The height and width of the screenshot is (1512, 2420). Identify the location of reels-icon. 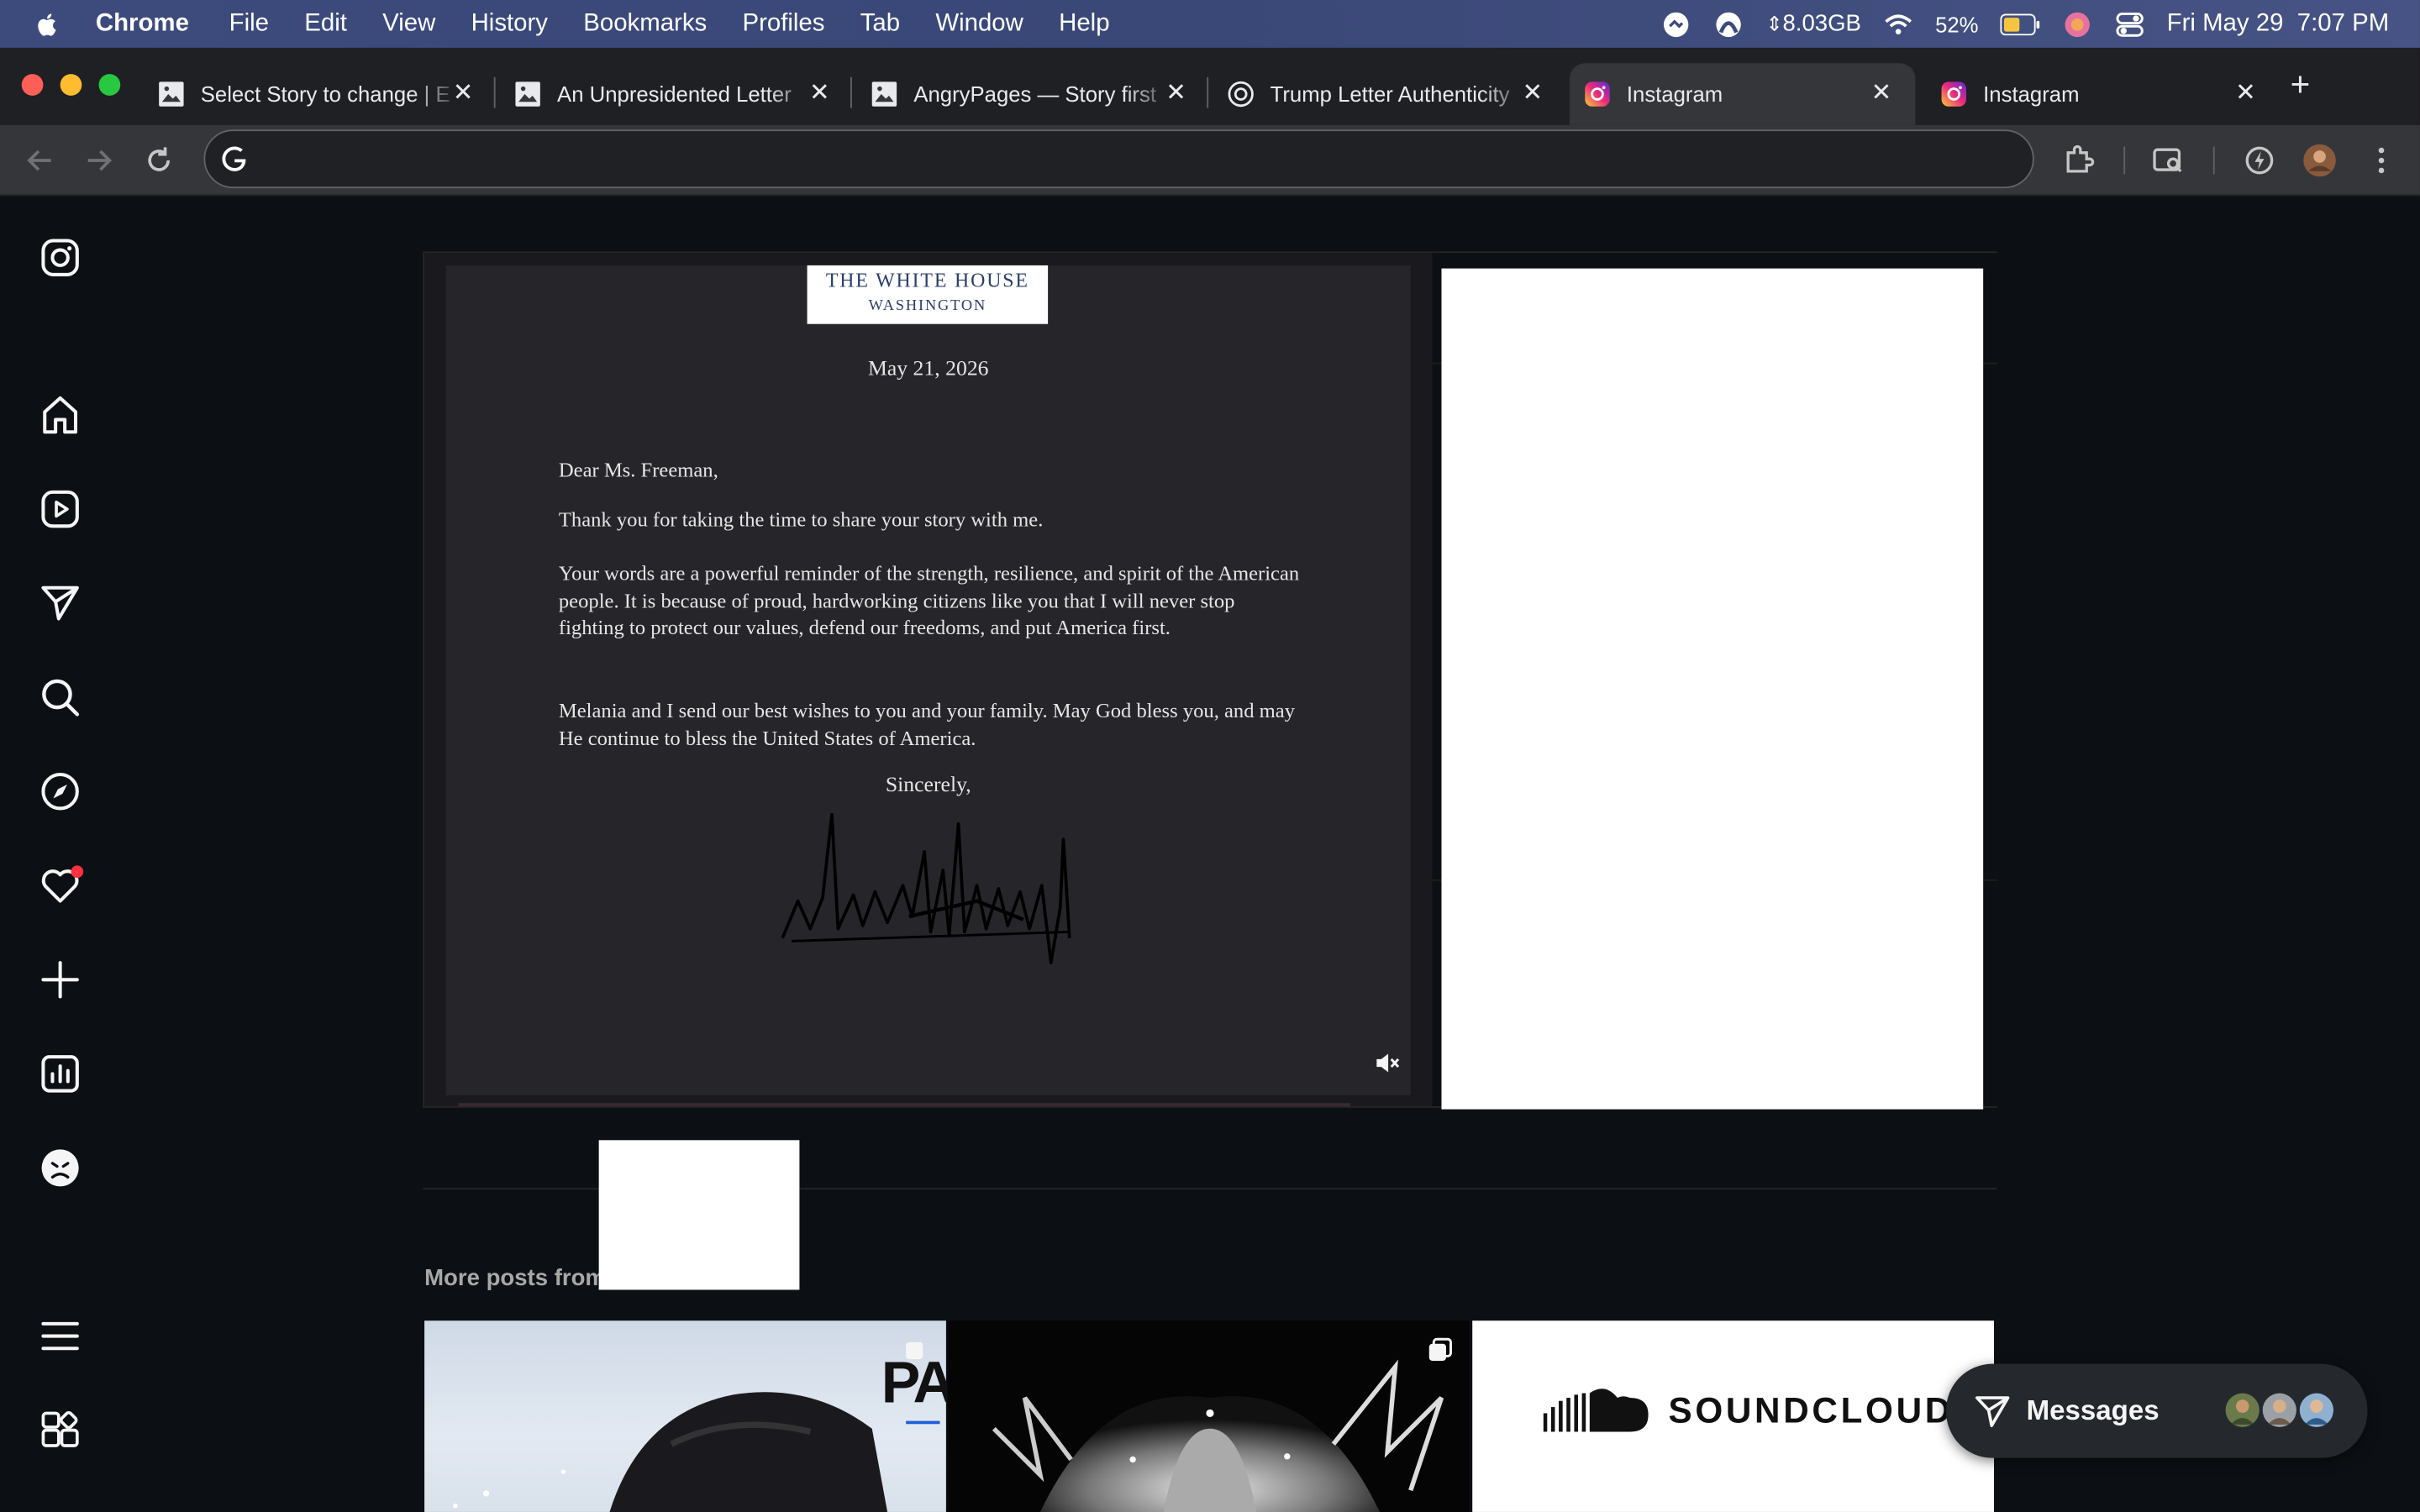
(60, 508).